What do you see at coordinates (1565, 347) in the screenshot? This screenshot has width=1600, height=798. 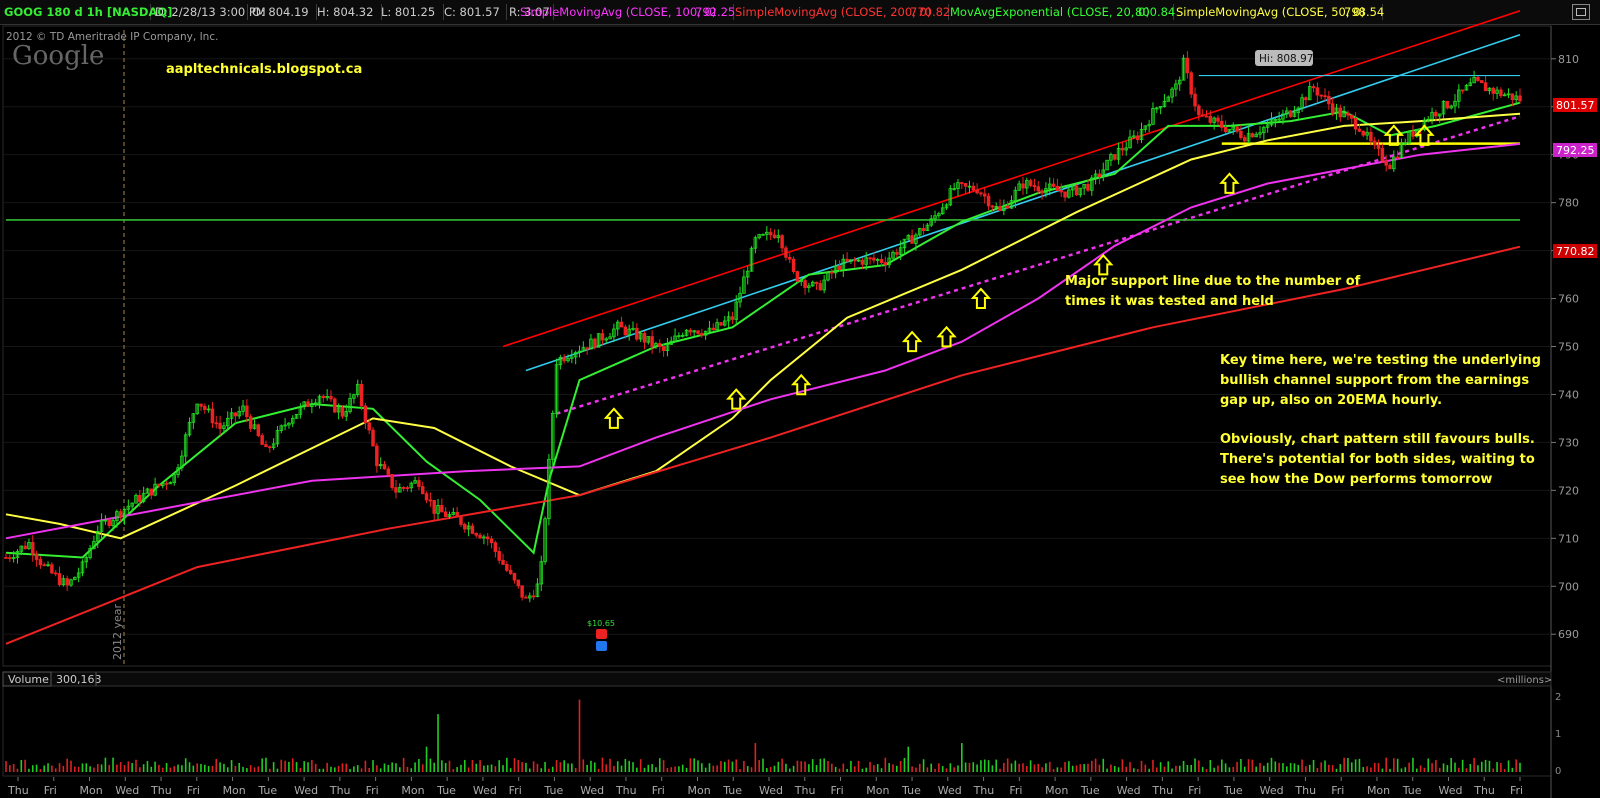 I see `price-axis: 690700710720730740750760770780790800810` at bounding box center [1565, 347].